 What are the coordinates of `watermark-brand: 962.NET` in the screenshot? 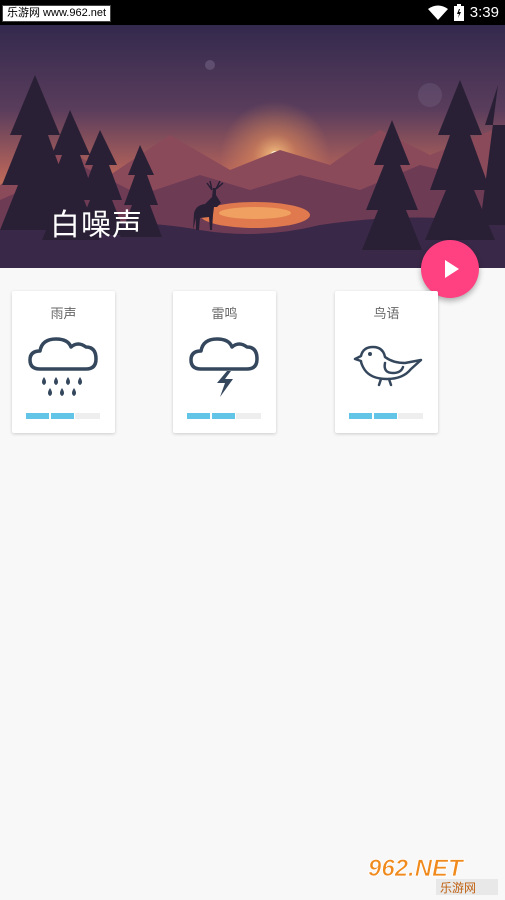 It's located at (416, 868).